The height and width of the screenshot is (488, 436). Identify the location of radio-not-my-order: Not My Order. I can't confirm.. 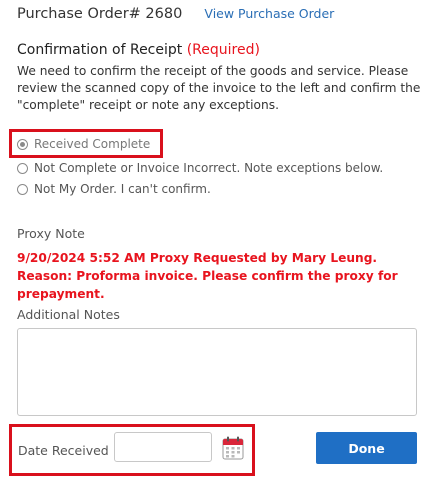
(114, 189).